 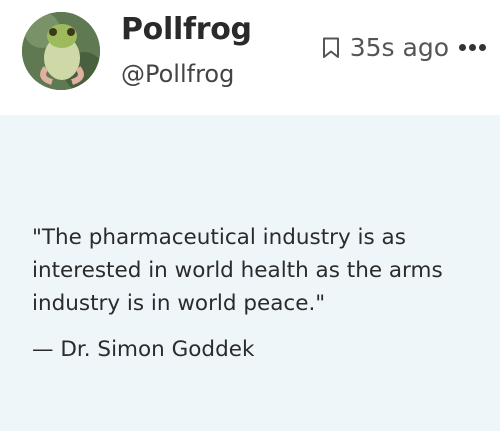 I want to click on avatar, so click(x=61, y=51).